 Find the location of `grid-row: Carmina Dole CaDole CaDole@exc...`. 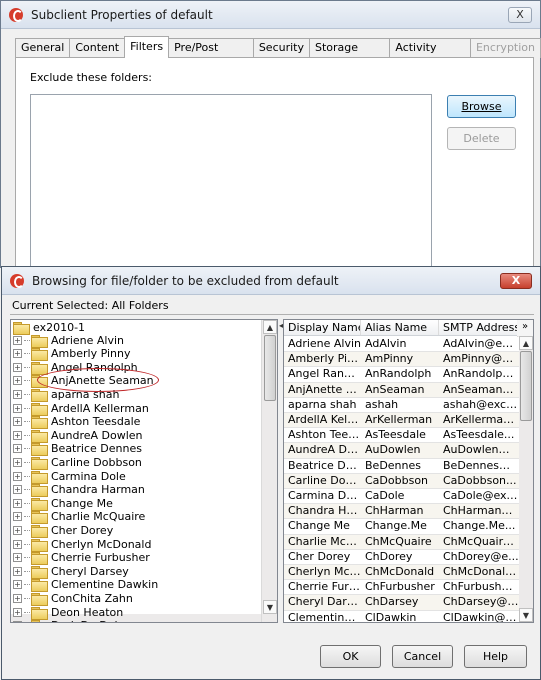

grid-row: Carmina Dole CaDole CaDole@exc... is located at coordinates (401, 497).